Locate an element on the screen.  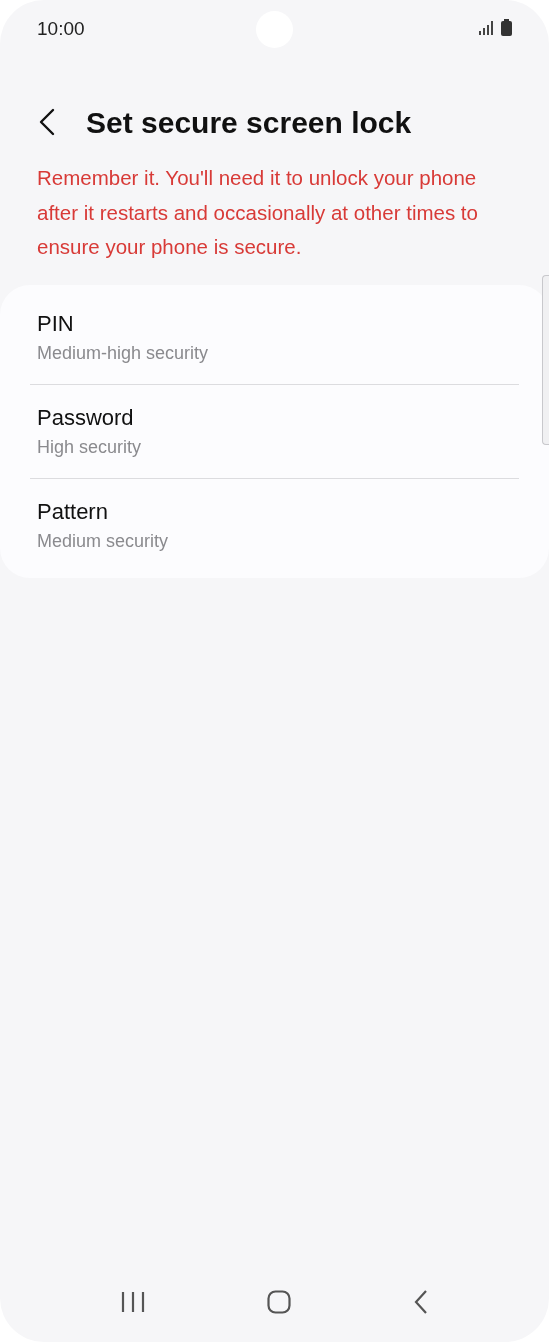
lock-option: Pattern Medium security is located at coordinates (269, 525).